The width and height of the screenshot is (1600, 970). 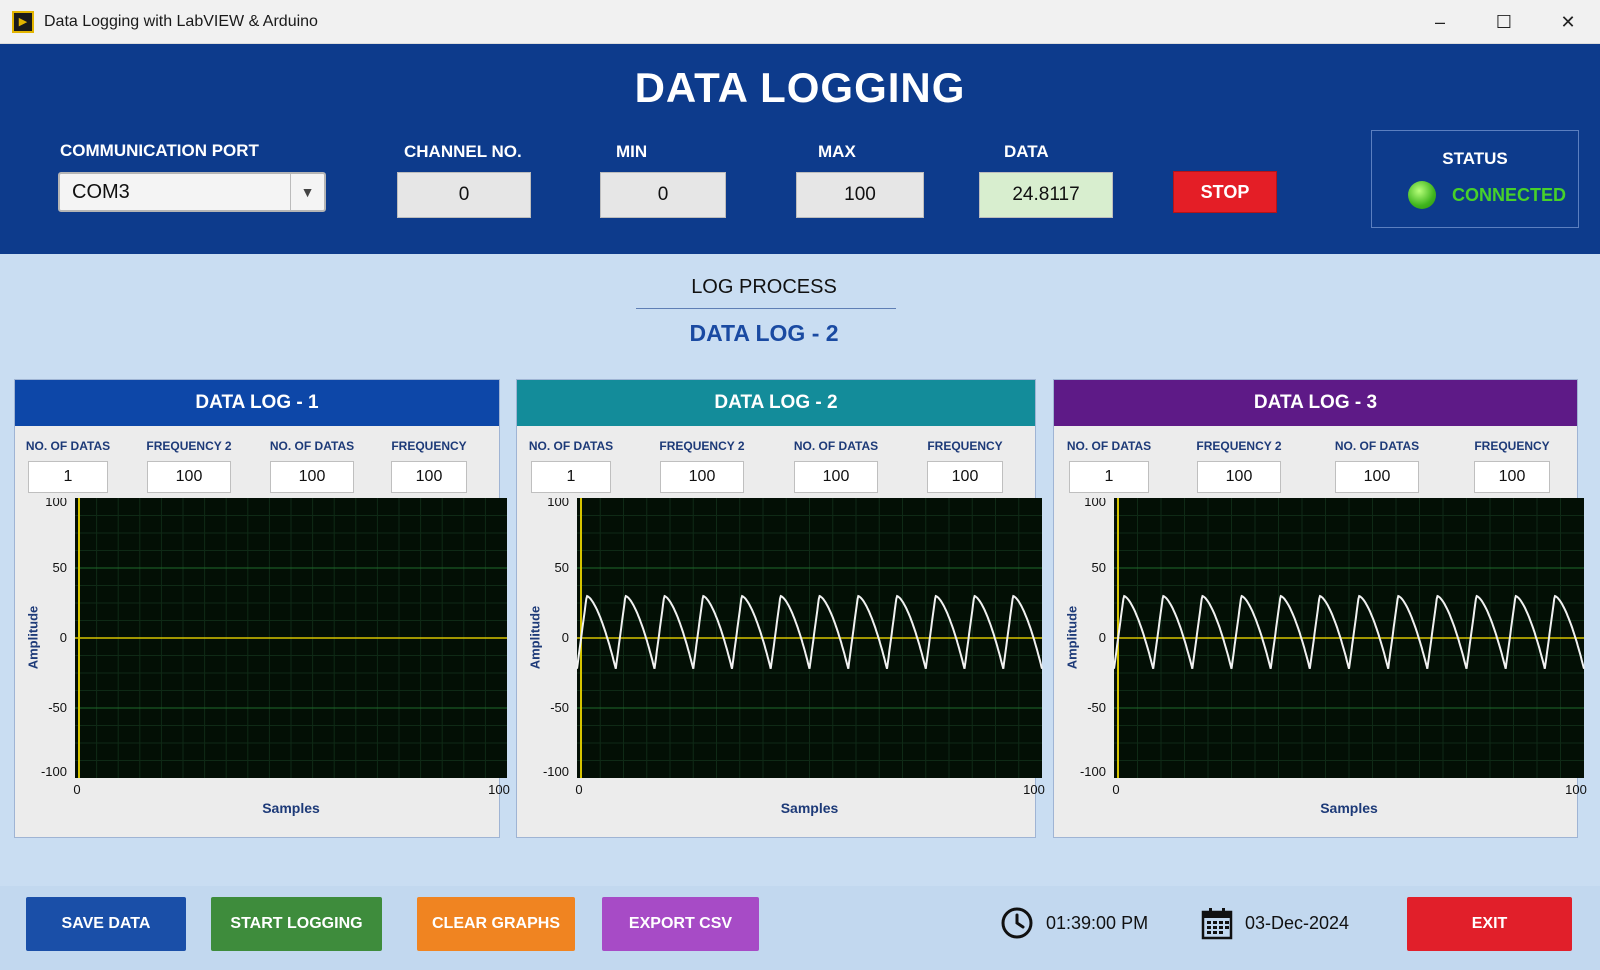 What do you see at coordinates (1097, 922) in the screenshot?
I see `time-value: 01:39:00 PM` at bounding box center [1097, 922].